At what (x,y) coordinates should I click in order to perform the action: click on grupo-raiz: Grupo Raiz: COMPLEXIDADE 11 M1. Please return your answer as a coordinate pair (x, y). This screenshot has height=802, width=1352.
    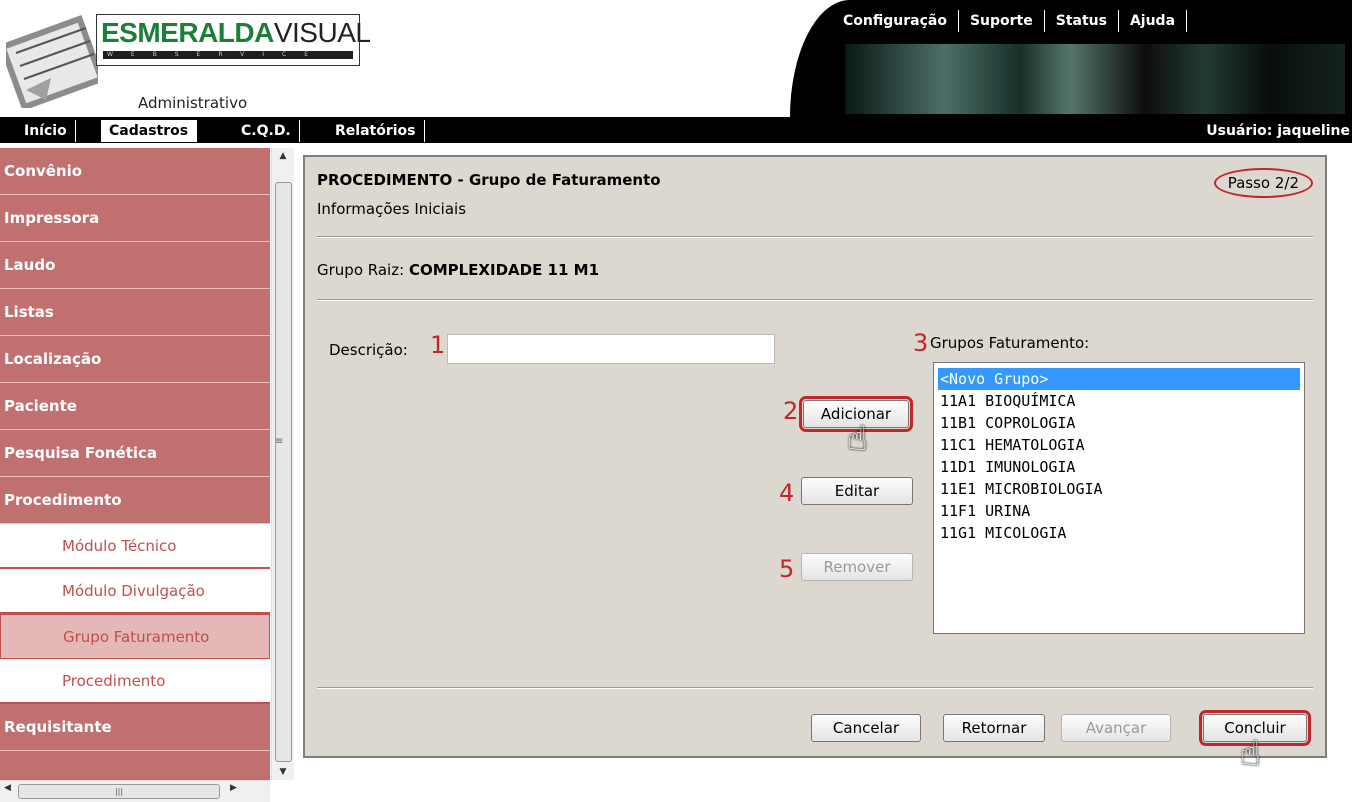
    Looking at the image, I should click on (458, 270).